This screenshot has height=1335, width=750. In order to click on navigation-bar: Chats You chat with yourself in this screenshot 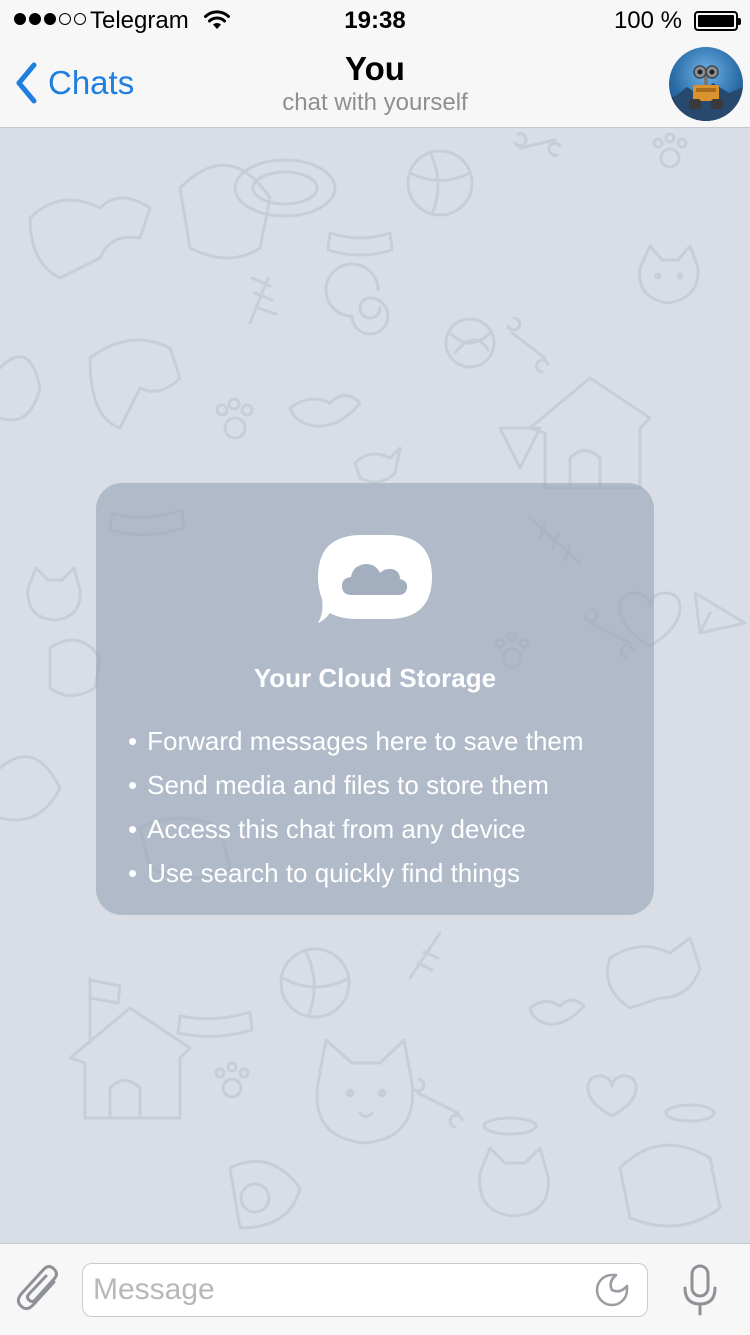, I will do `click(375, 84)`.